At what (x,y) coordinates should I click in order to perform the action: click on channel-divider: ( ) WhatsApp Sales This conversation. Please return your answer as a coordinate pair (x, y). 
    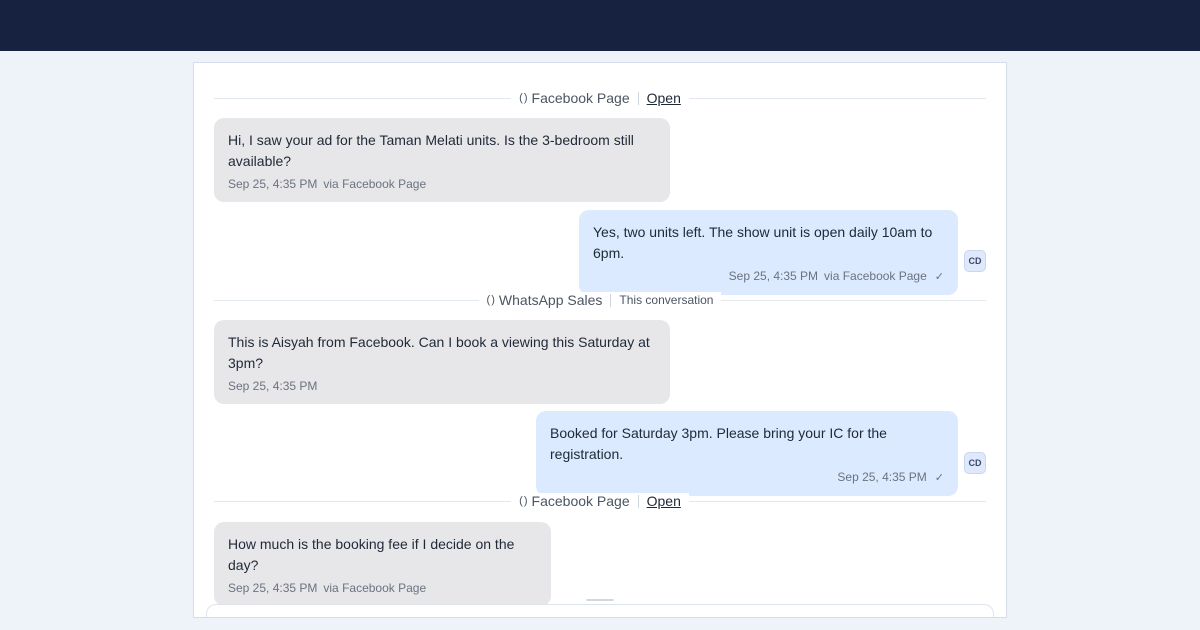
    Looking at the image, I should click on (600, 300).